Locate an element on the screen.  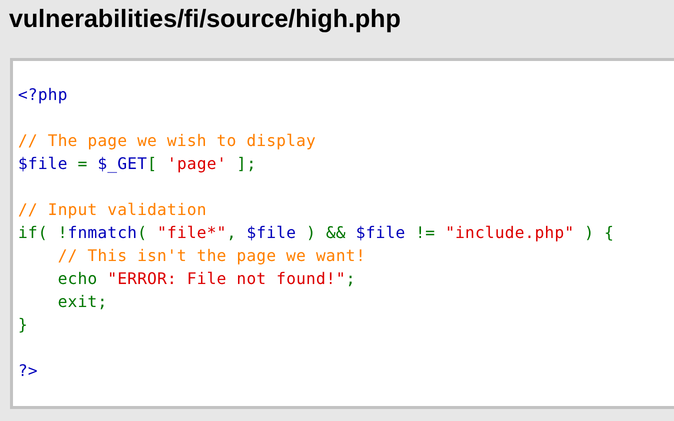
code-line: exit; is located at coordinates (82, 302).